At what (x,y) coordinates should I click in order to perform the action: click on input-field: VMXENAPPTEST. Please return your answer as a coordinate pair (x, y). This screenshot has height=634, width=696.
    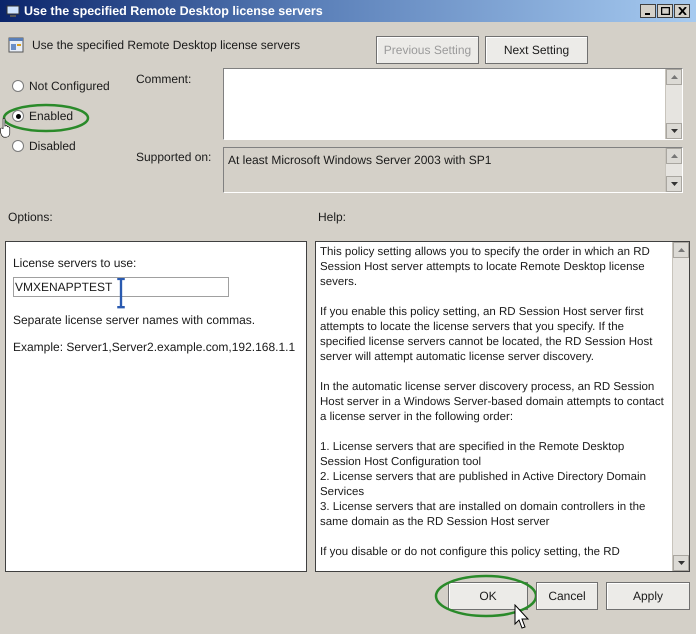
    Looking at the image, I should click on (121, 287).